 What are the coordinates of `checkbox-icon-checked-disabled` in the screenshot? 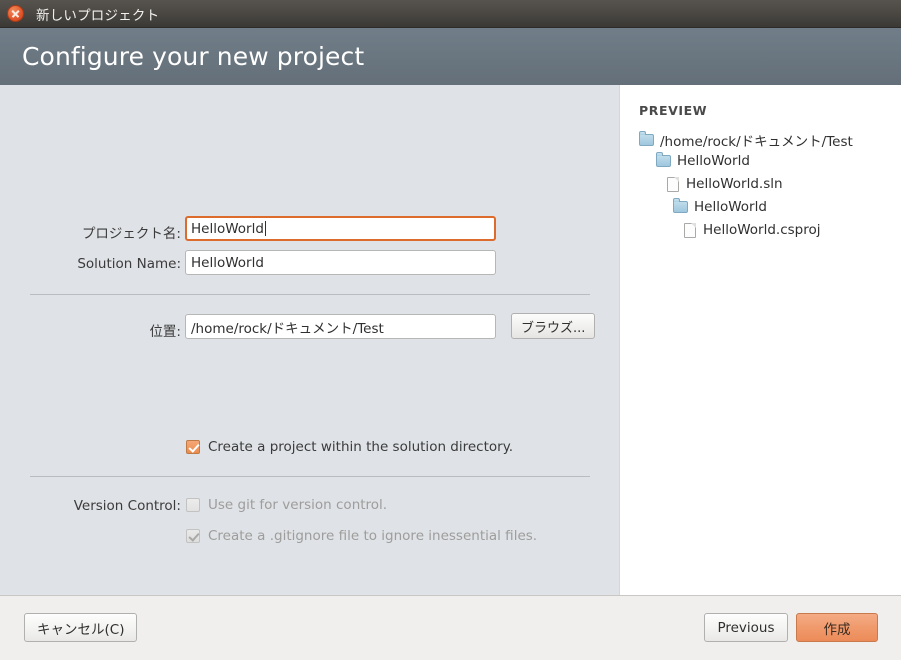 It's located at (193, 536).